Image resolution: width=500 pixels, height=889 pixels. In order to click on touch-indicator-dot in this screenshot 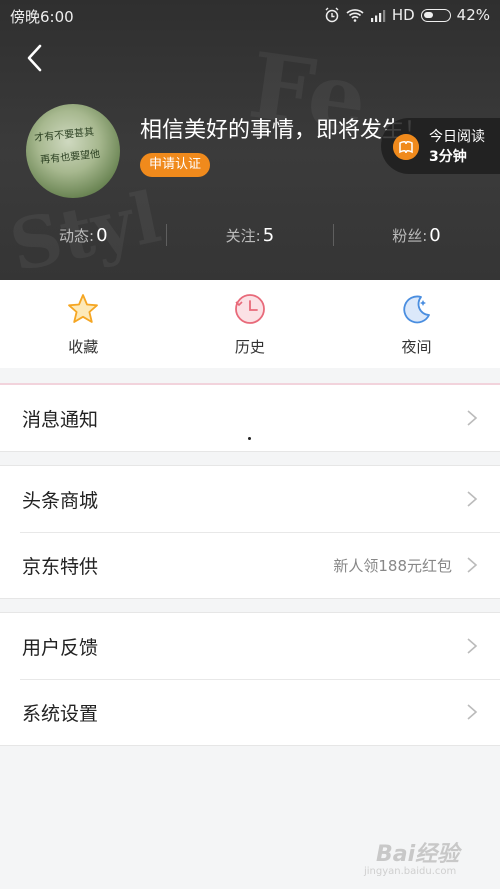, I will do `click(249, 438)`.